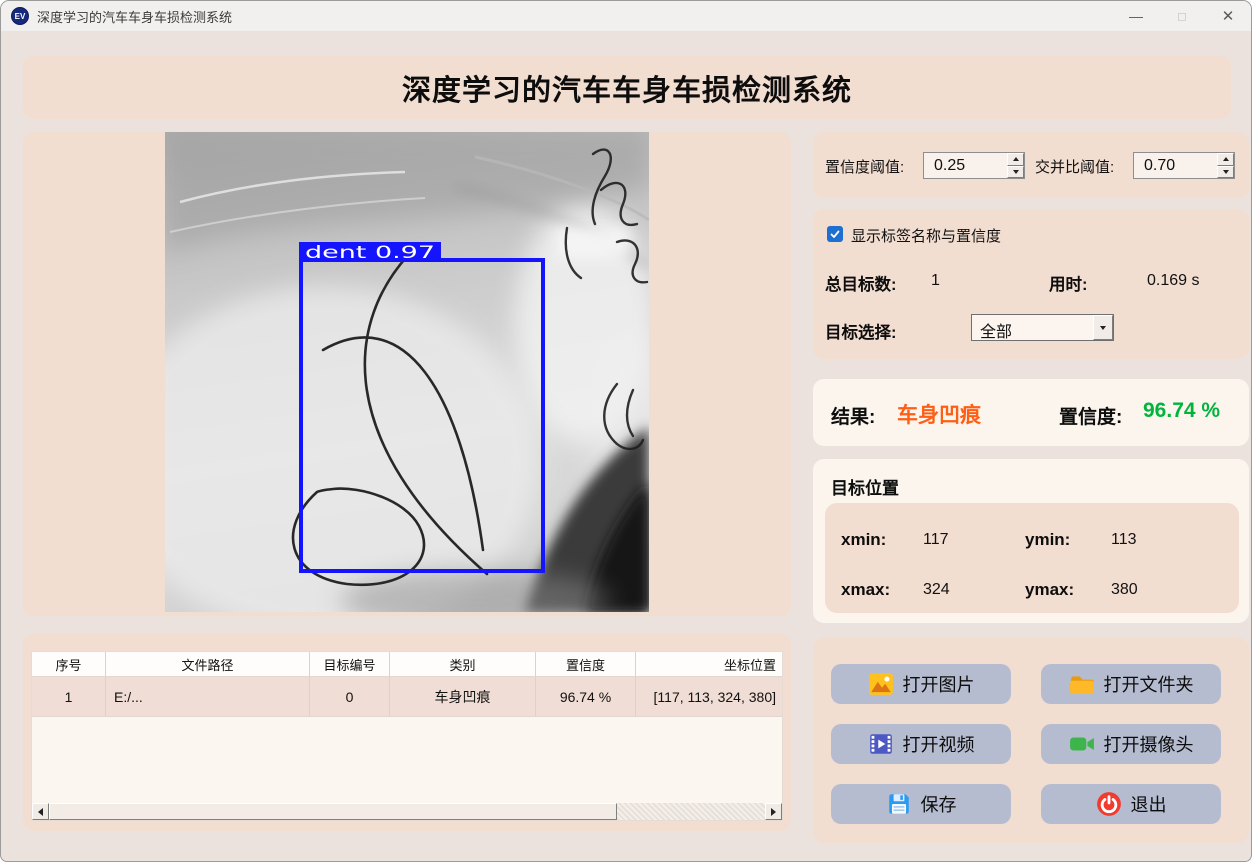 Image resolution: width=1252 pixels, height=862 pixels. Describe the element at coordinates (938, 745) in the screenshot. I see `button-label: 打开视频` at that location.